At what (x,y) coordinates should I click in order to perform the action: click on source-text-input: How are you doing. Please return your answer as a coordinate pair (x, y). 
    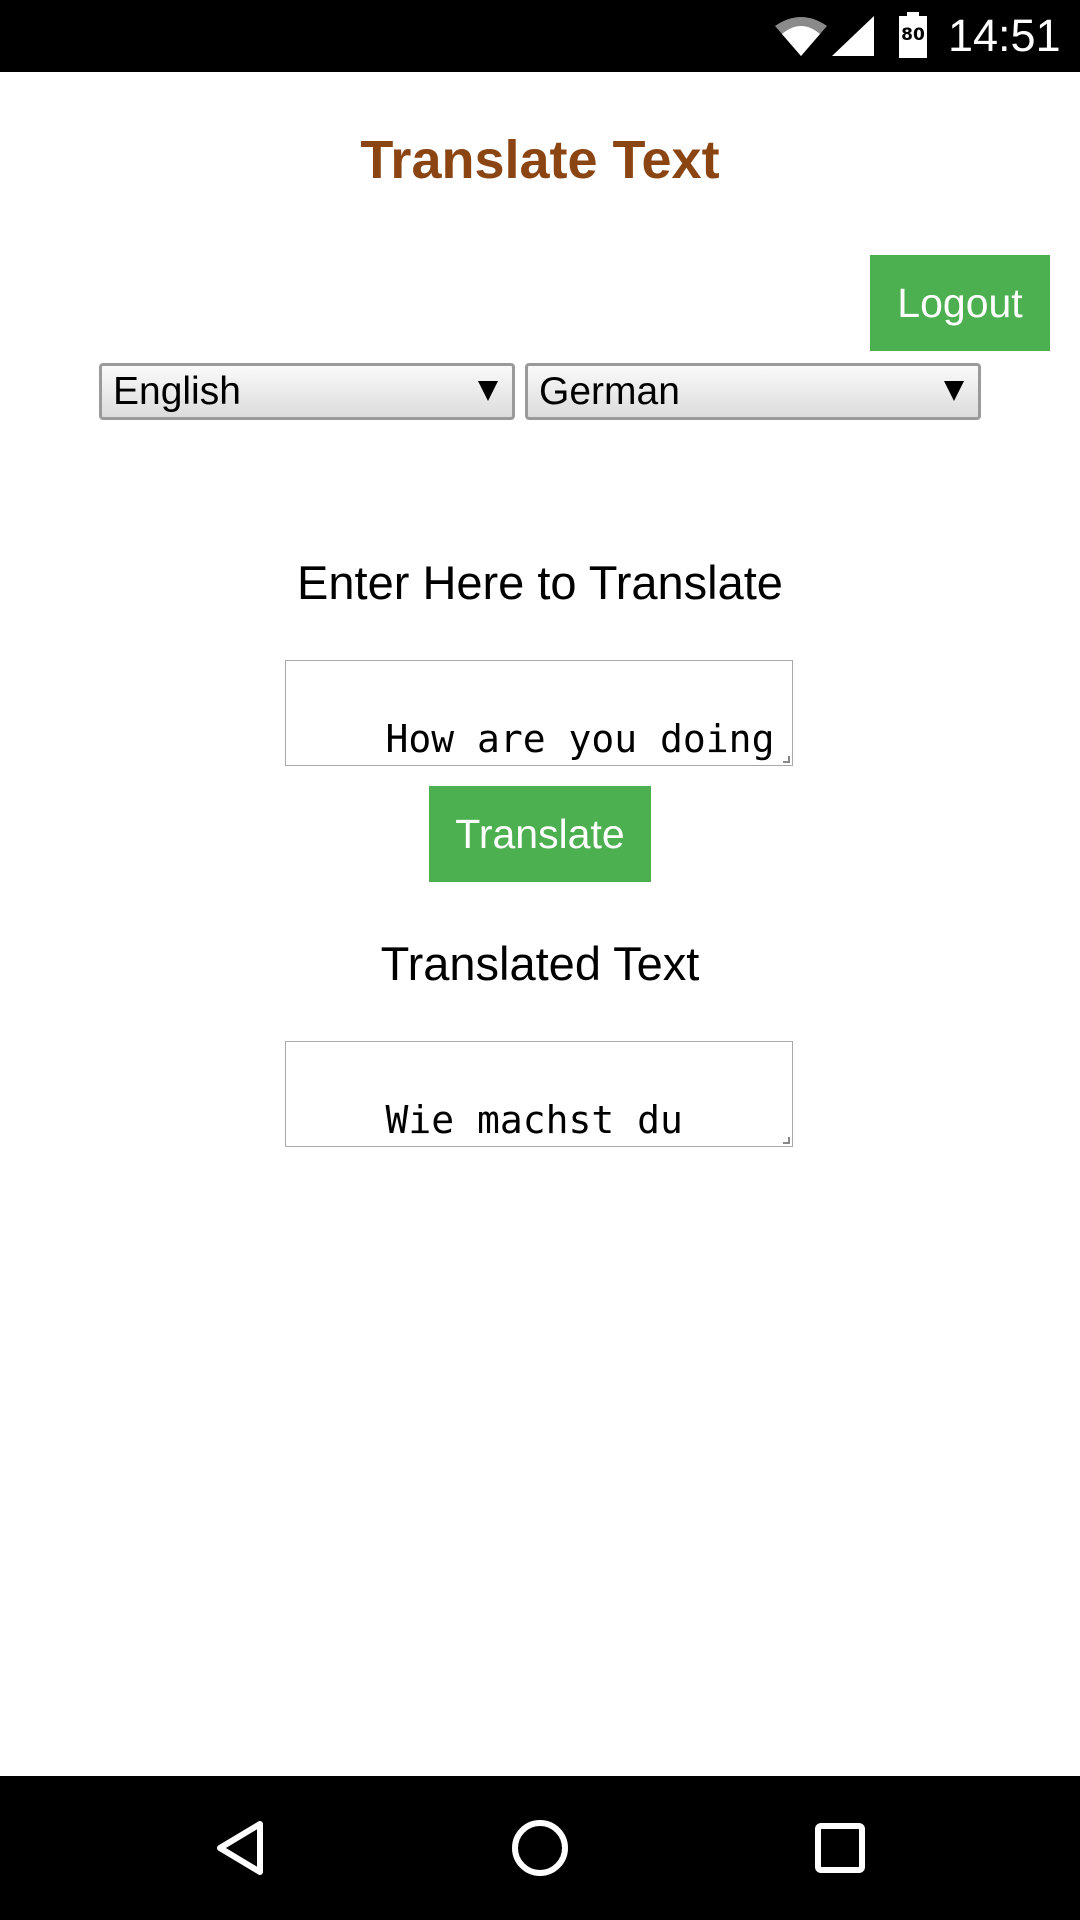
    Looking at the image, I should click on (539, 713).